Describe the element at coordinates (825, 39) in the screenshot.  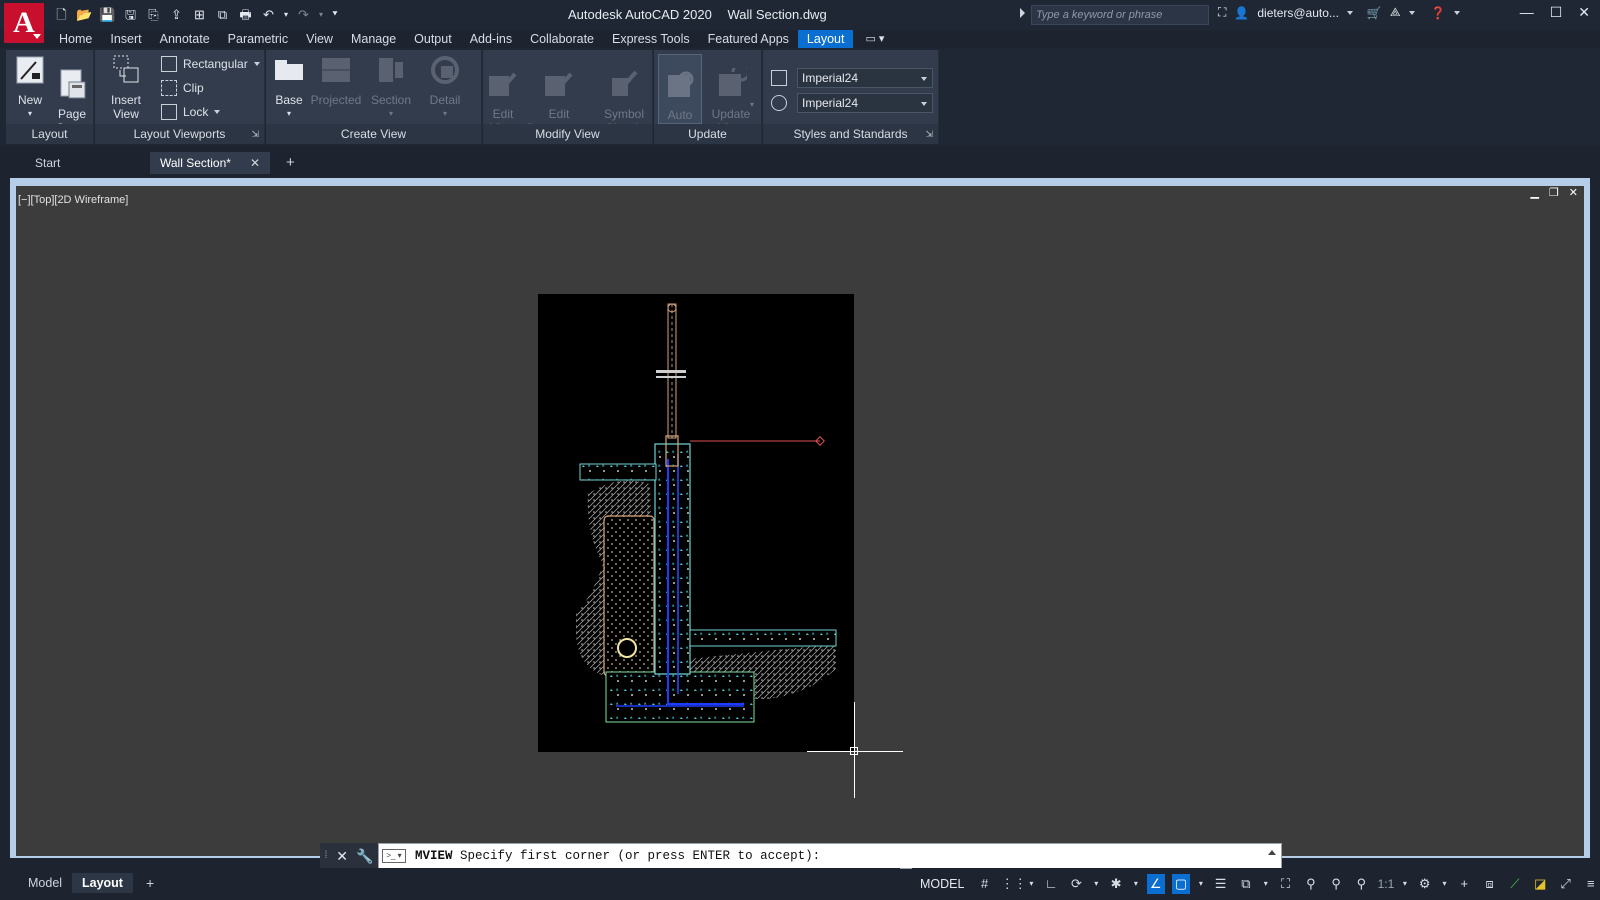
I see `tab-layout: Layout` at that location.